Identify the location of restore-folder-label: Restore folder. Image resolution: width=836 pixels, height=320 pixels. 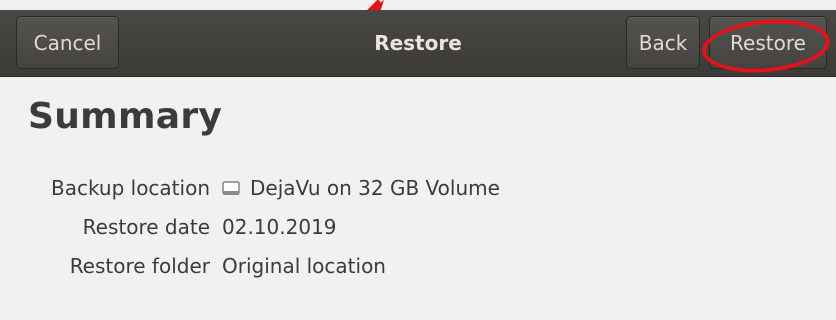
(139, 266).